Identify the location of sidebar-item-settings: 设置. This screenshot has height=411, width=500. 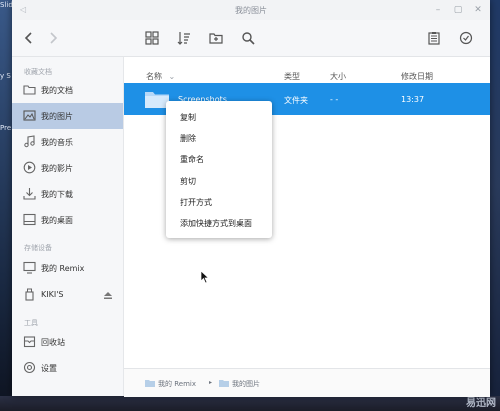
(67, 368).